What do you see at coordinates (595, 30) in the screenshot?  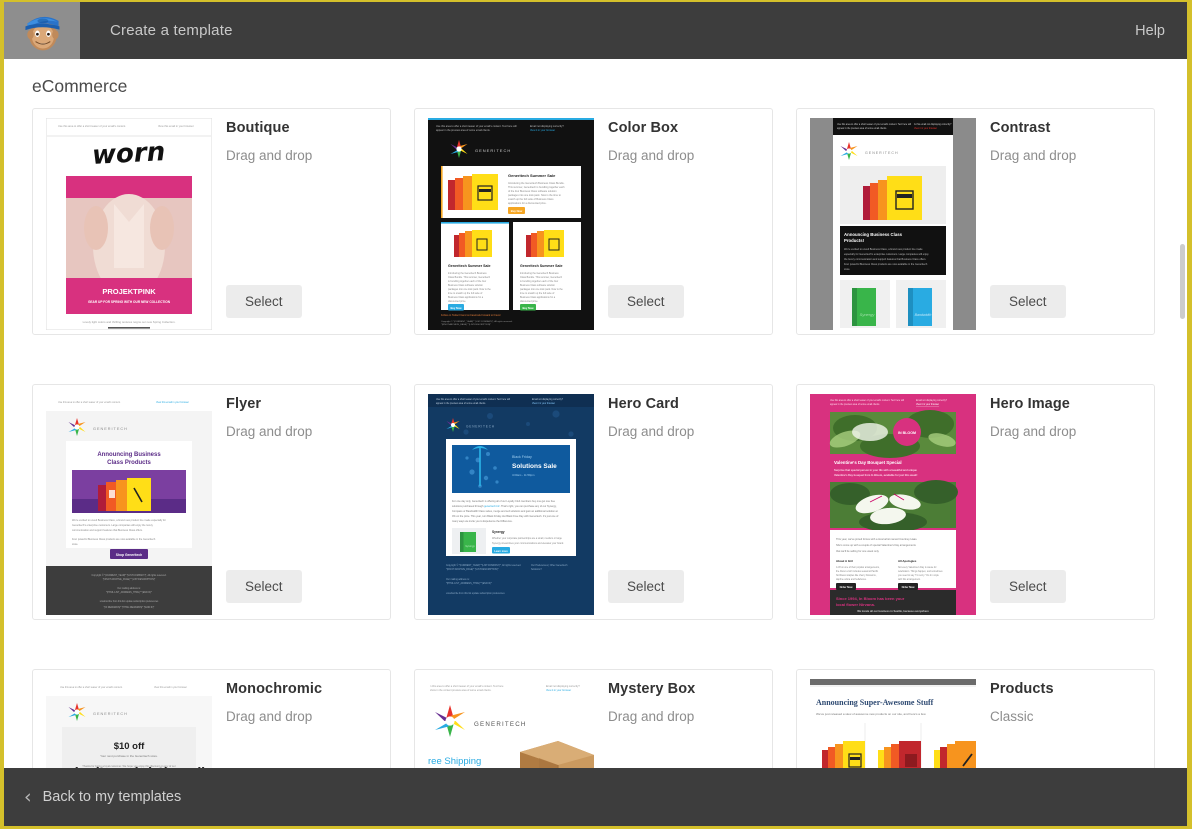 I see `top-header-bar: Create a template Help` at bounding box center [595, 30].